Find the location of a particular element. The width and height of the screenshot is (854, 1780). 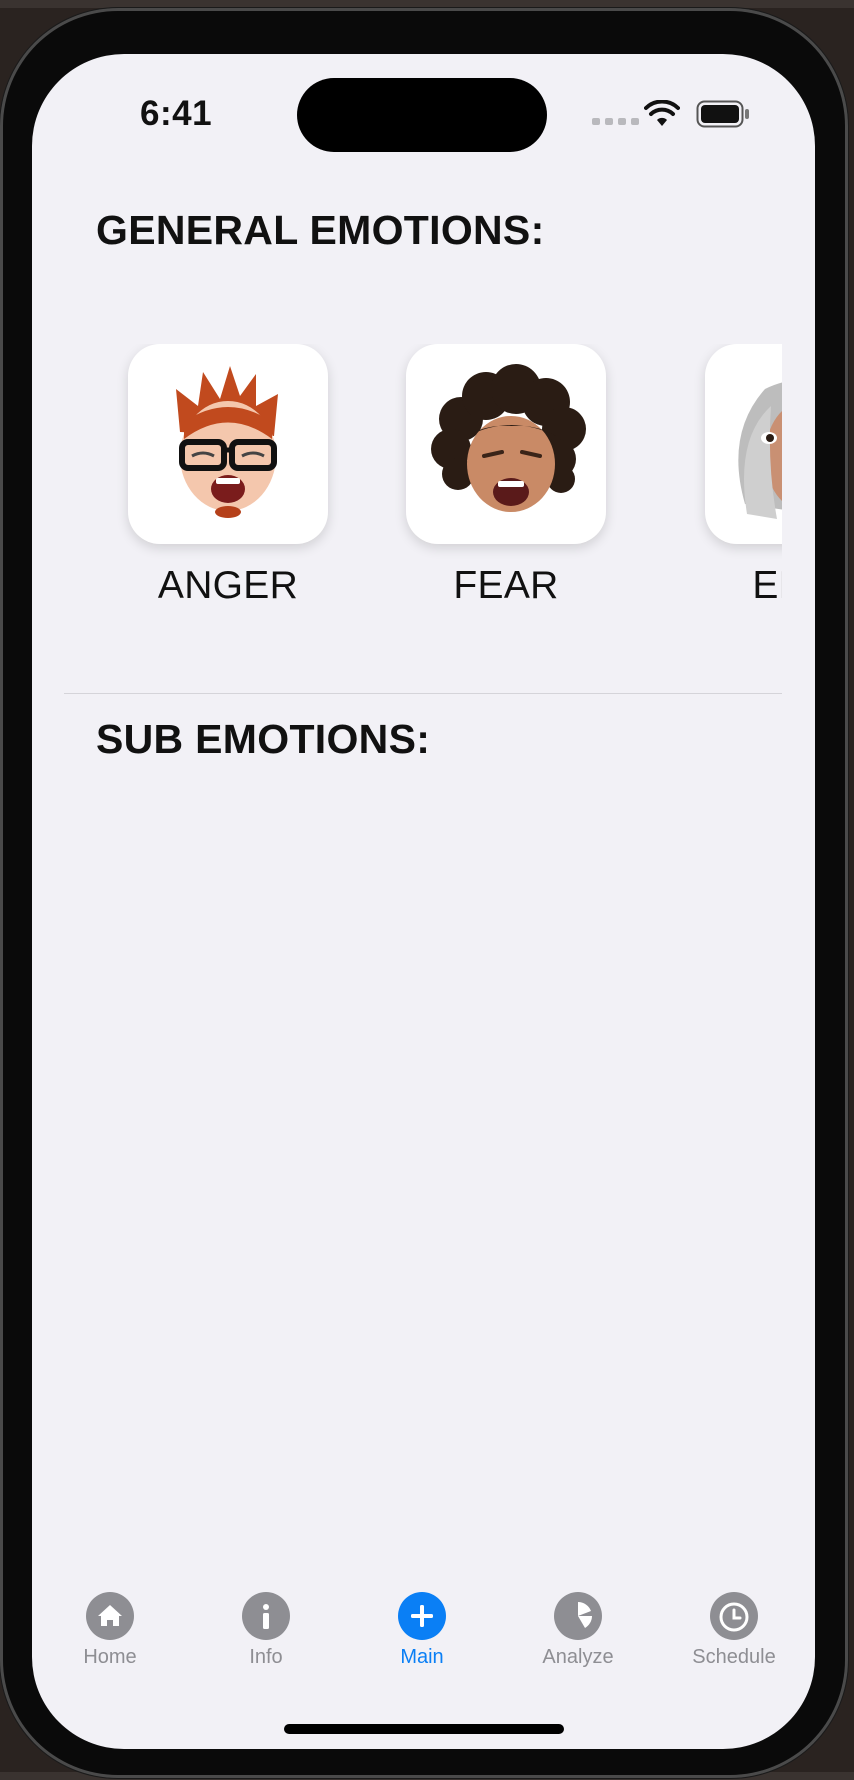

plus-icon is located at coordinates (422, 1616).